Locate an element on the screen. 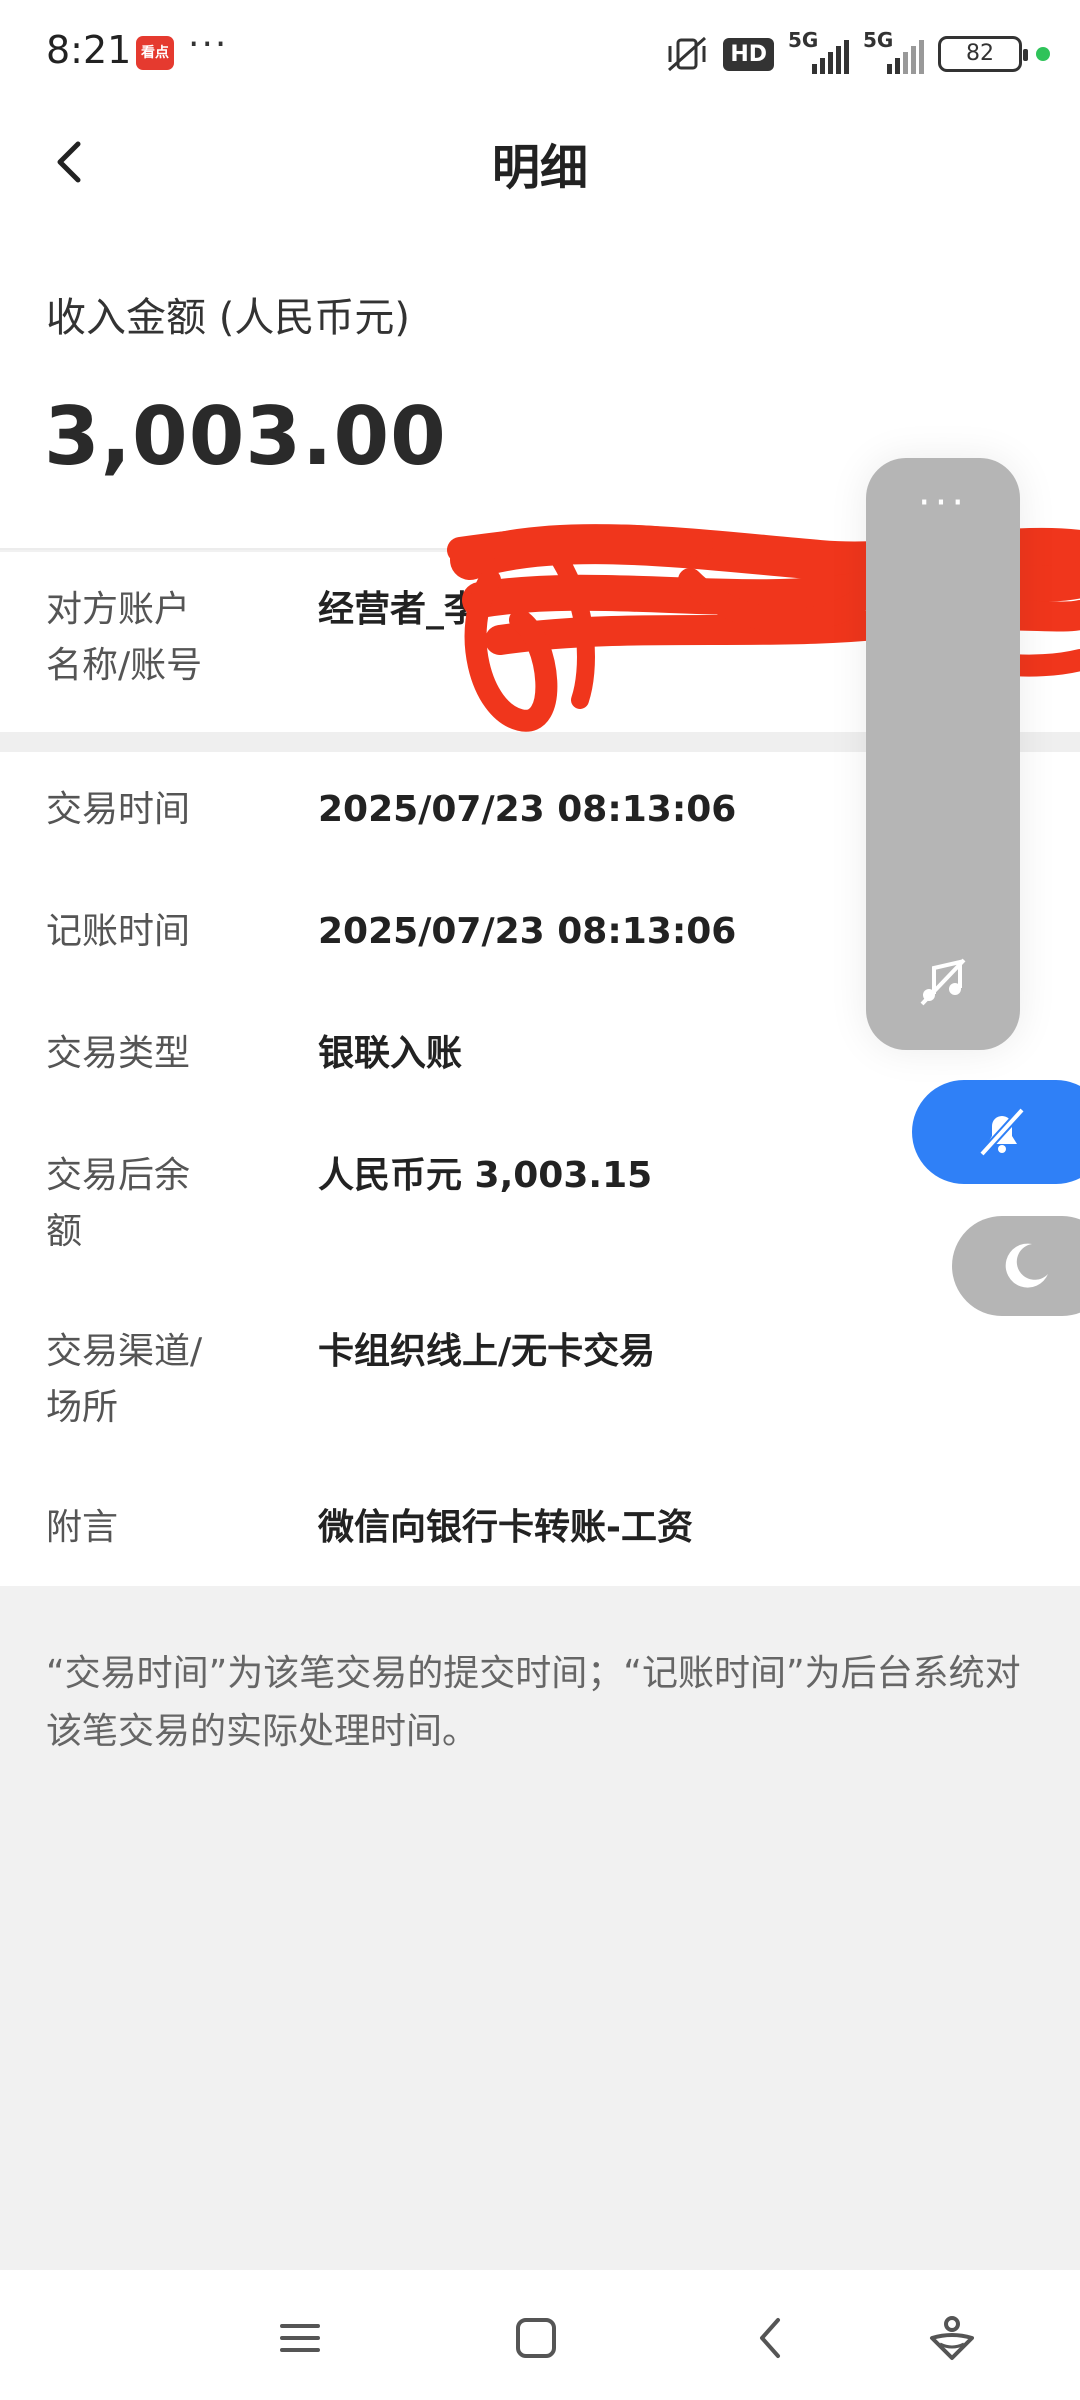 The height and width of the screenshot is (2400, 1080). counterparty-label: 对方账户 名称/账号 is located at coordinates (124, 637).